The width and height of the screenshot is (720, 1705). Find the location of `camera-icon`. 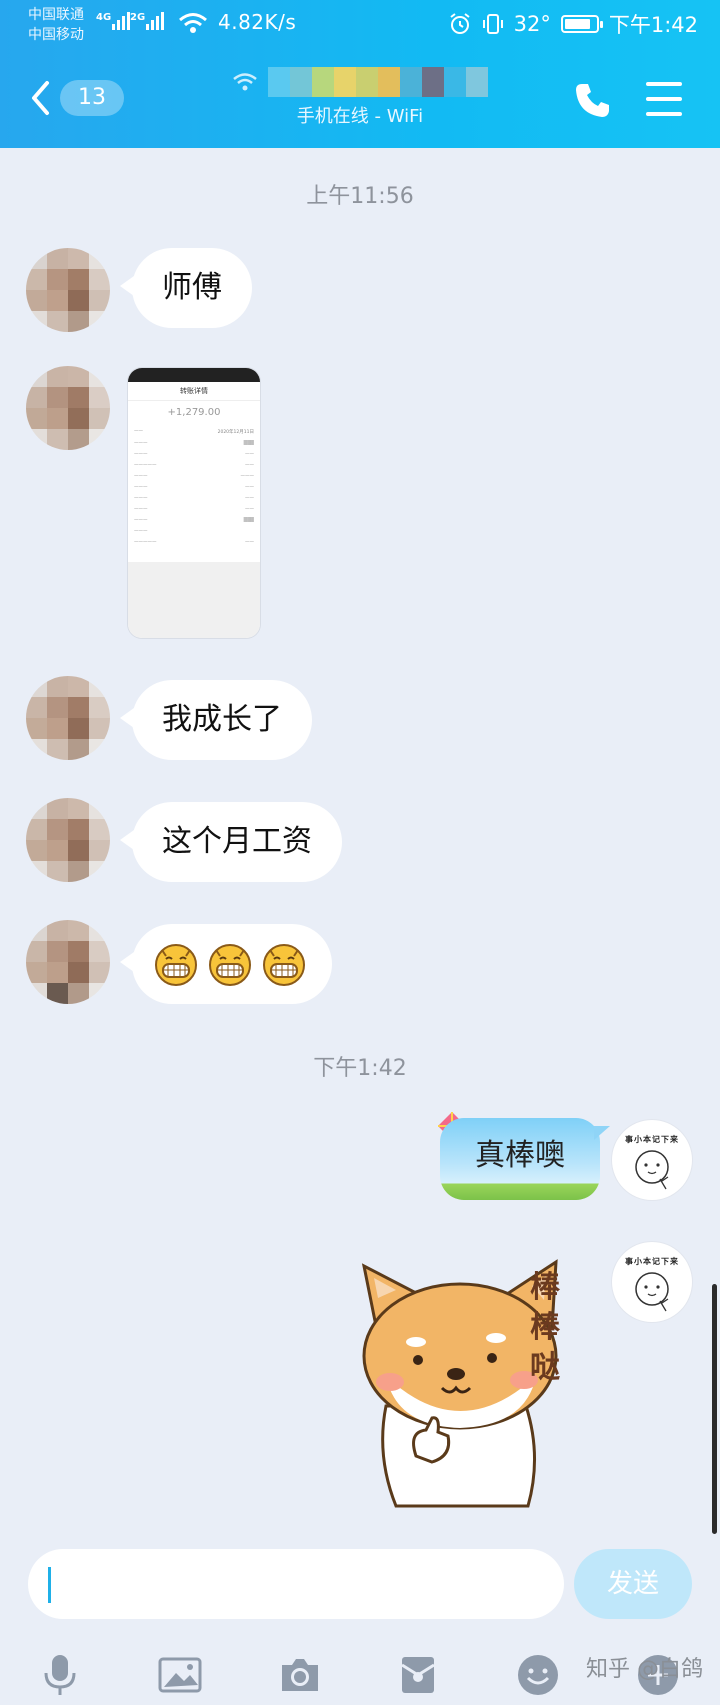

camera-icon is located at coordinates (300, 1675).